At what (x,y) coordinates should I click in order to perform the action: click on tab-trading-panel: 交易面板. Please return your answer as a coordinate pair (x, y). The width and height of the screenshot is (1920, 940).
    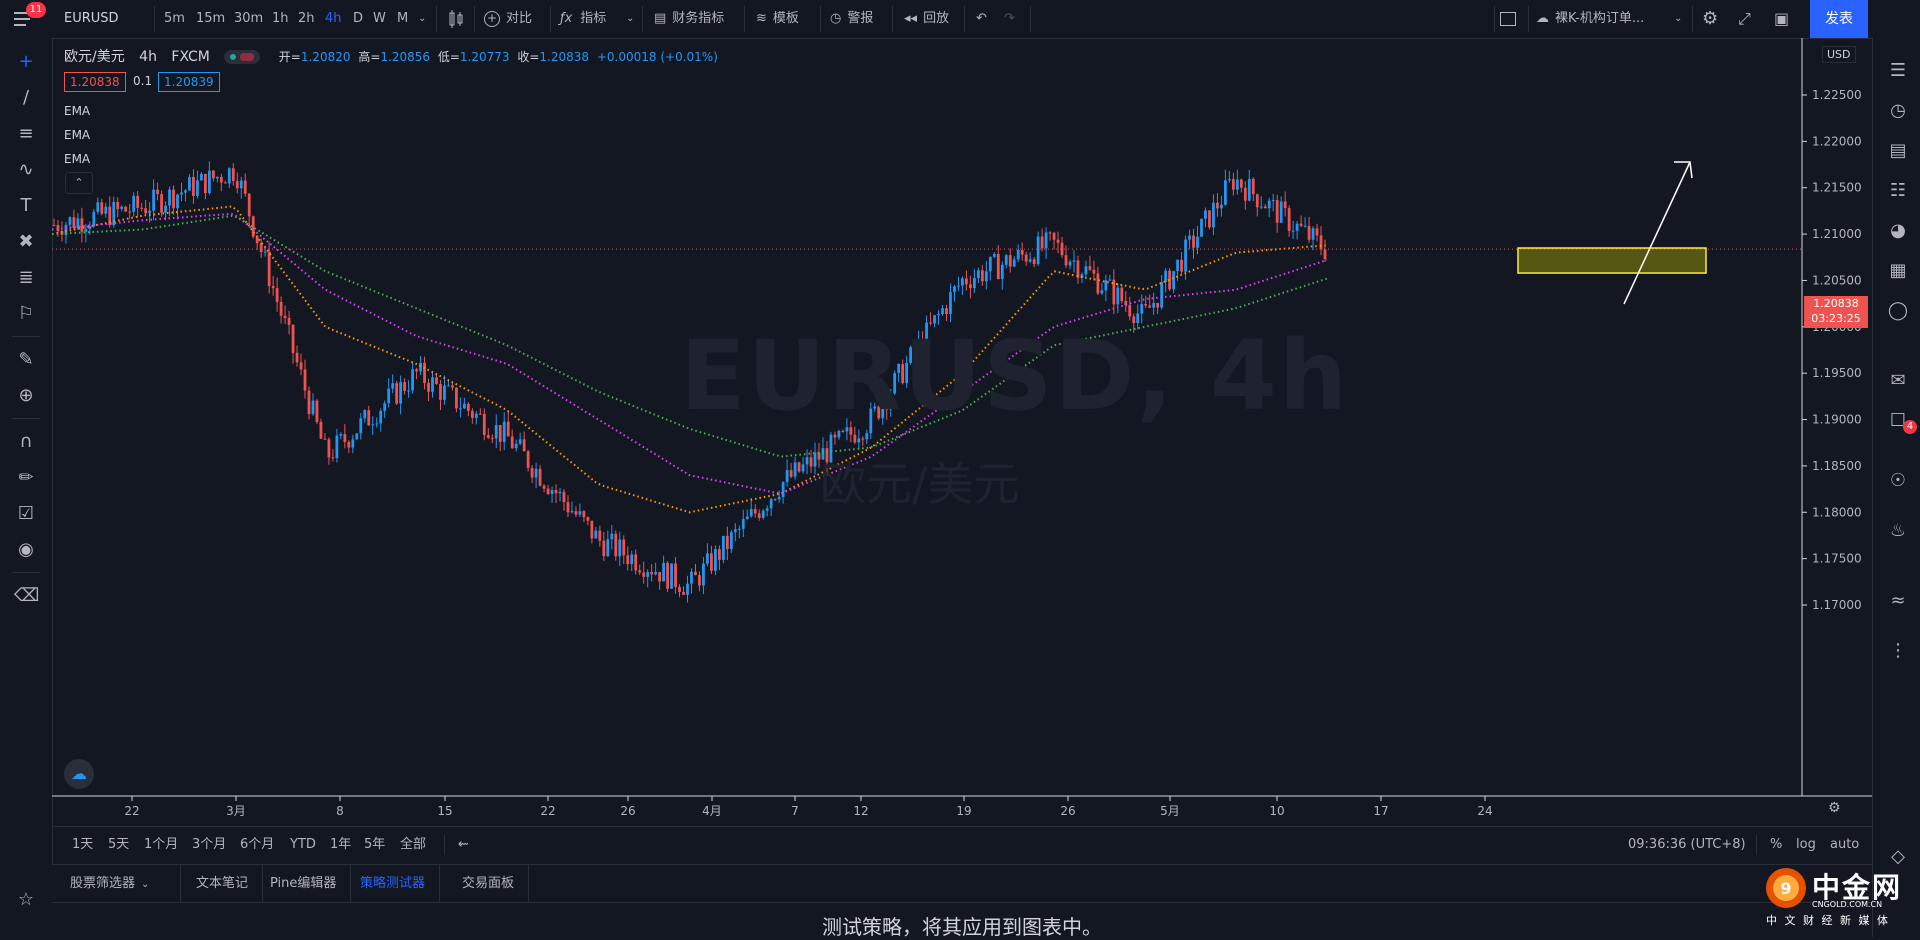
    Looking at the image, I should click on (489, 884).